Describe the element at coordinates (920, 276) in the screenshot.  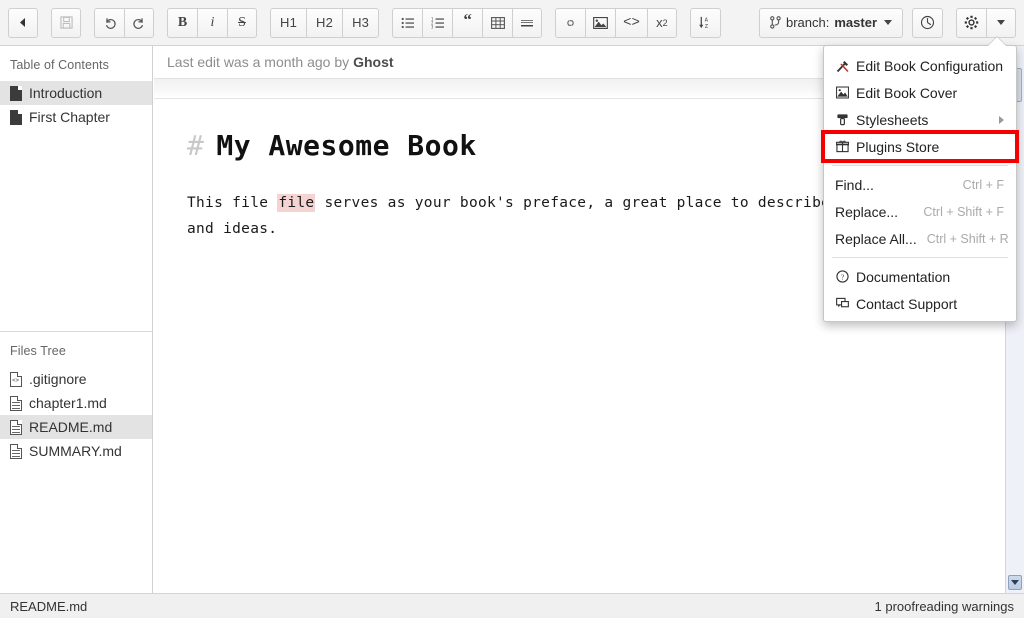
I see `menu-item-documentation: ? Documentation` at that location.